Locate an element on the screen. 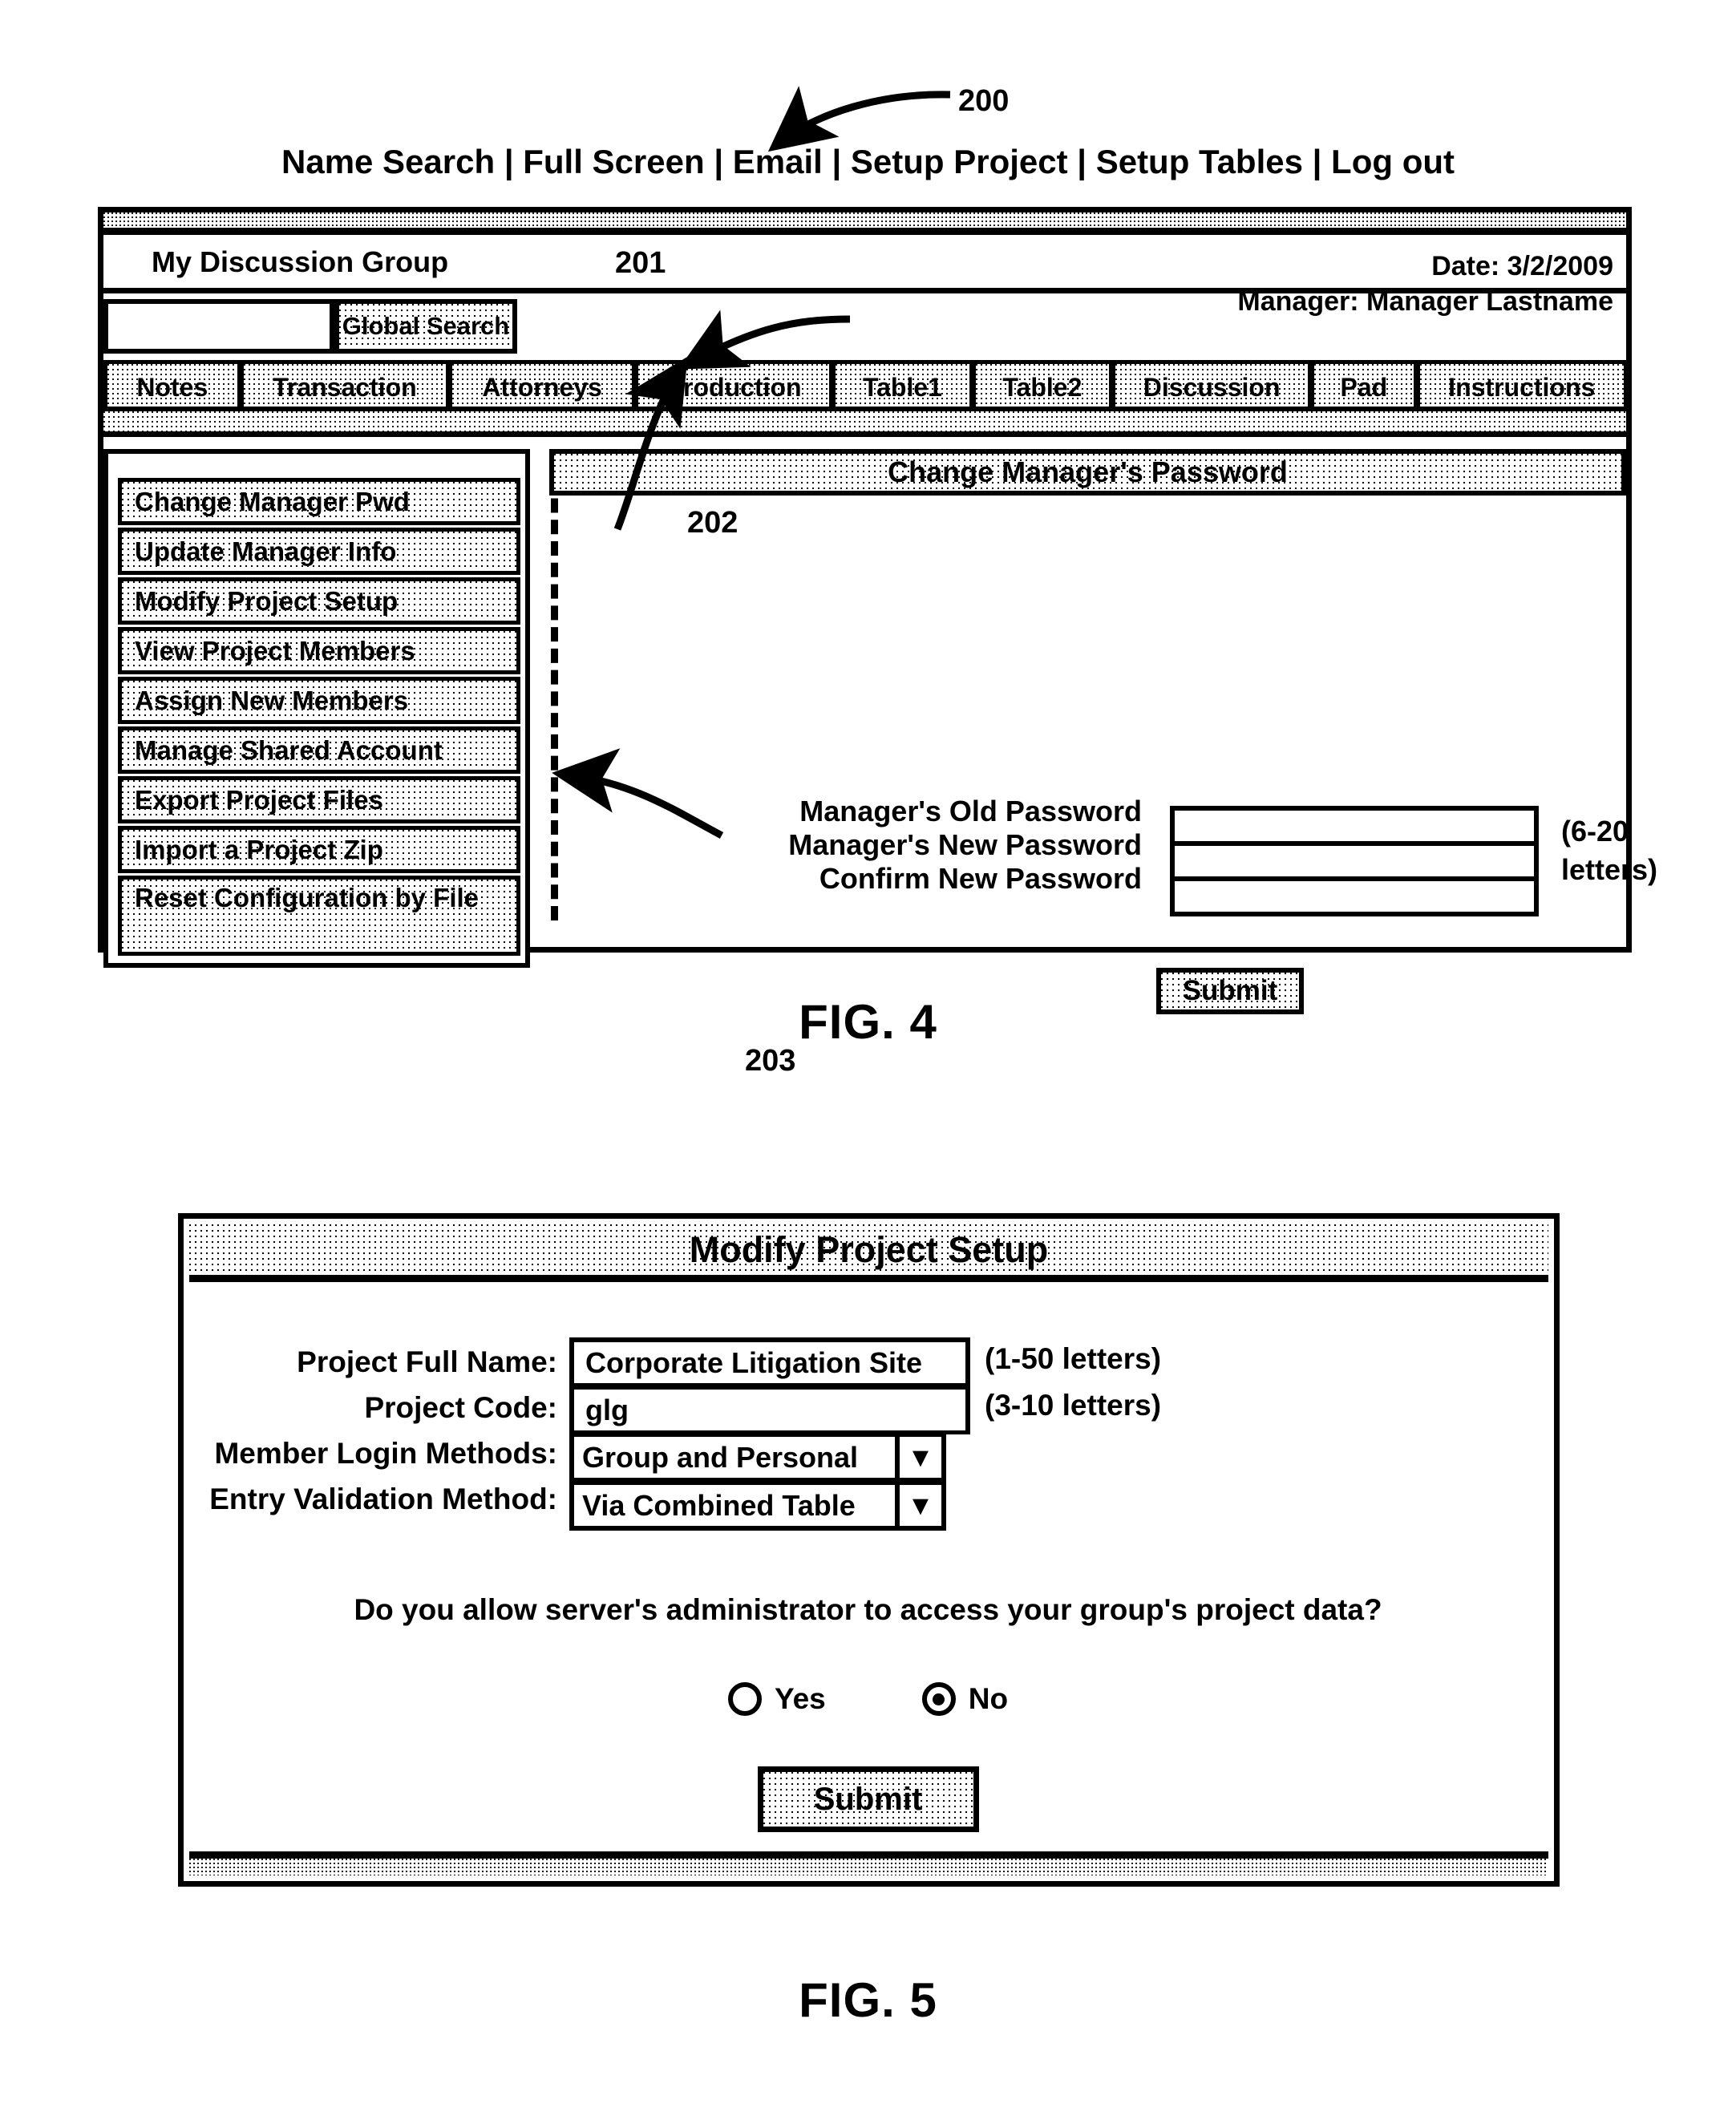  content-pane-header: Change Manager's Password is located at coordinates (1088, 473).